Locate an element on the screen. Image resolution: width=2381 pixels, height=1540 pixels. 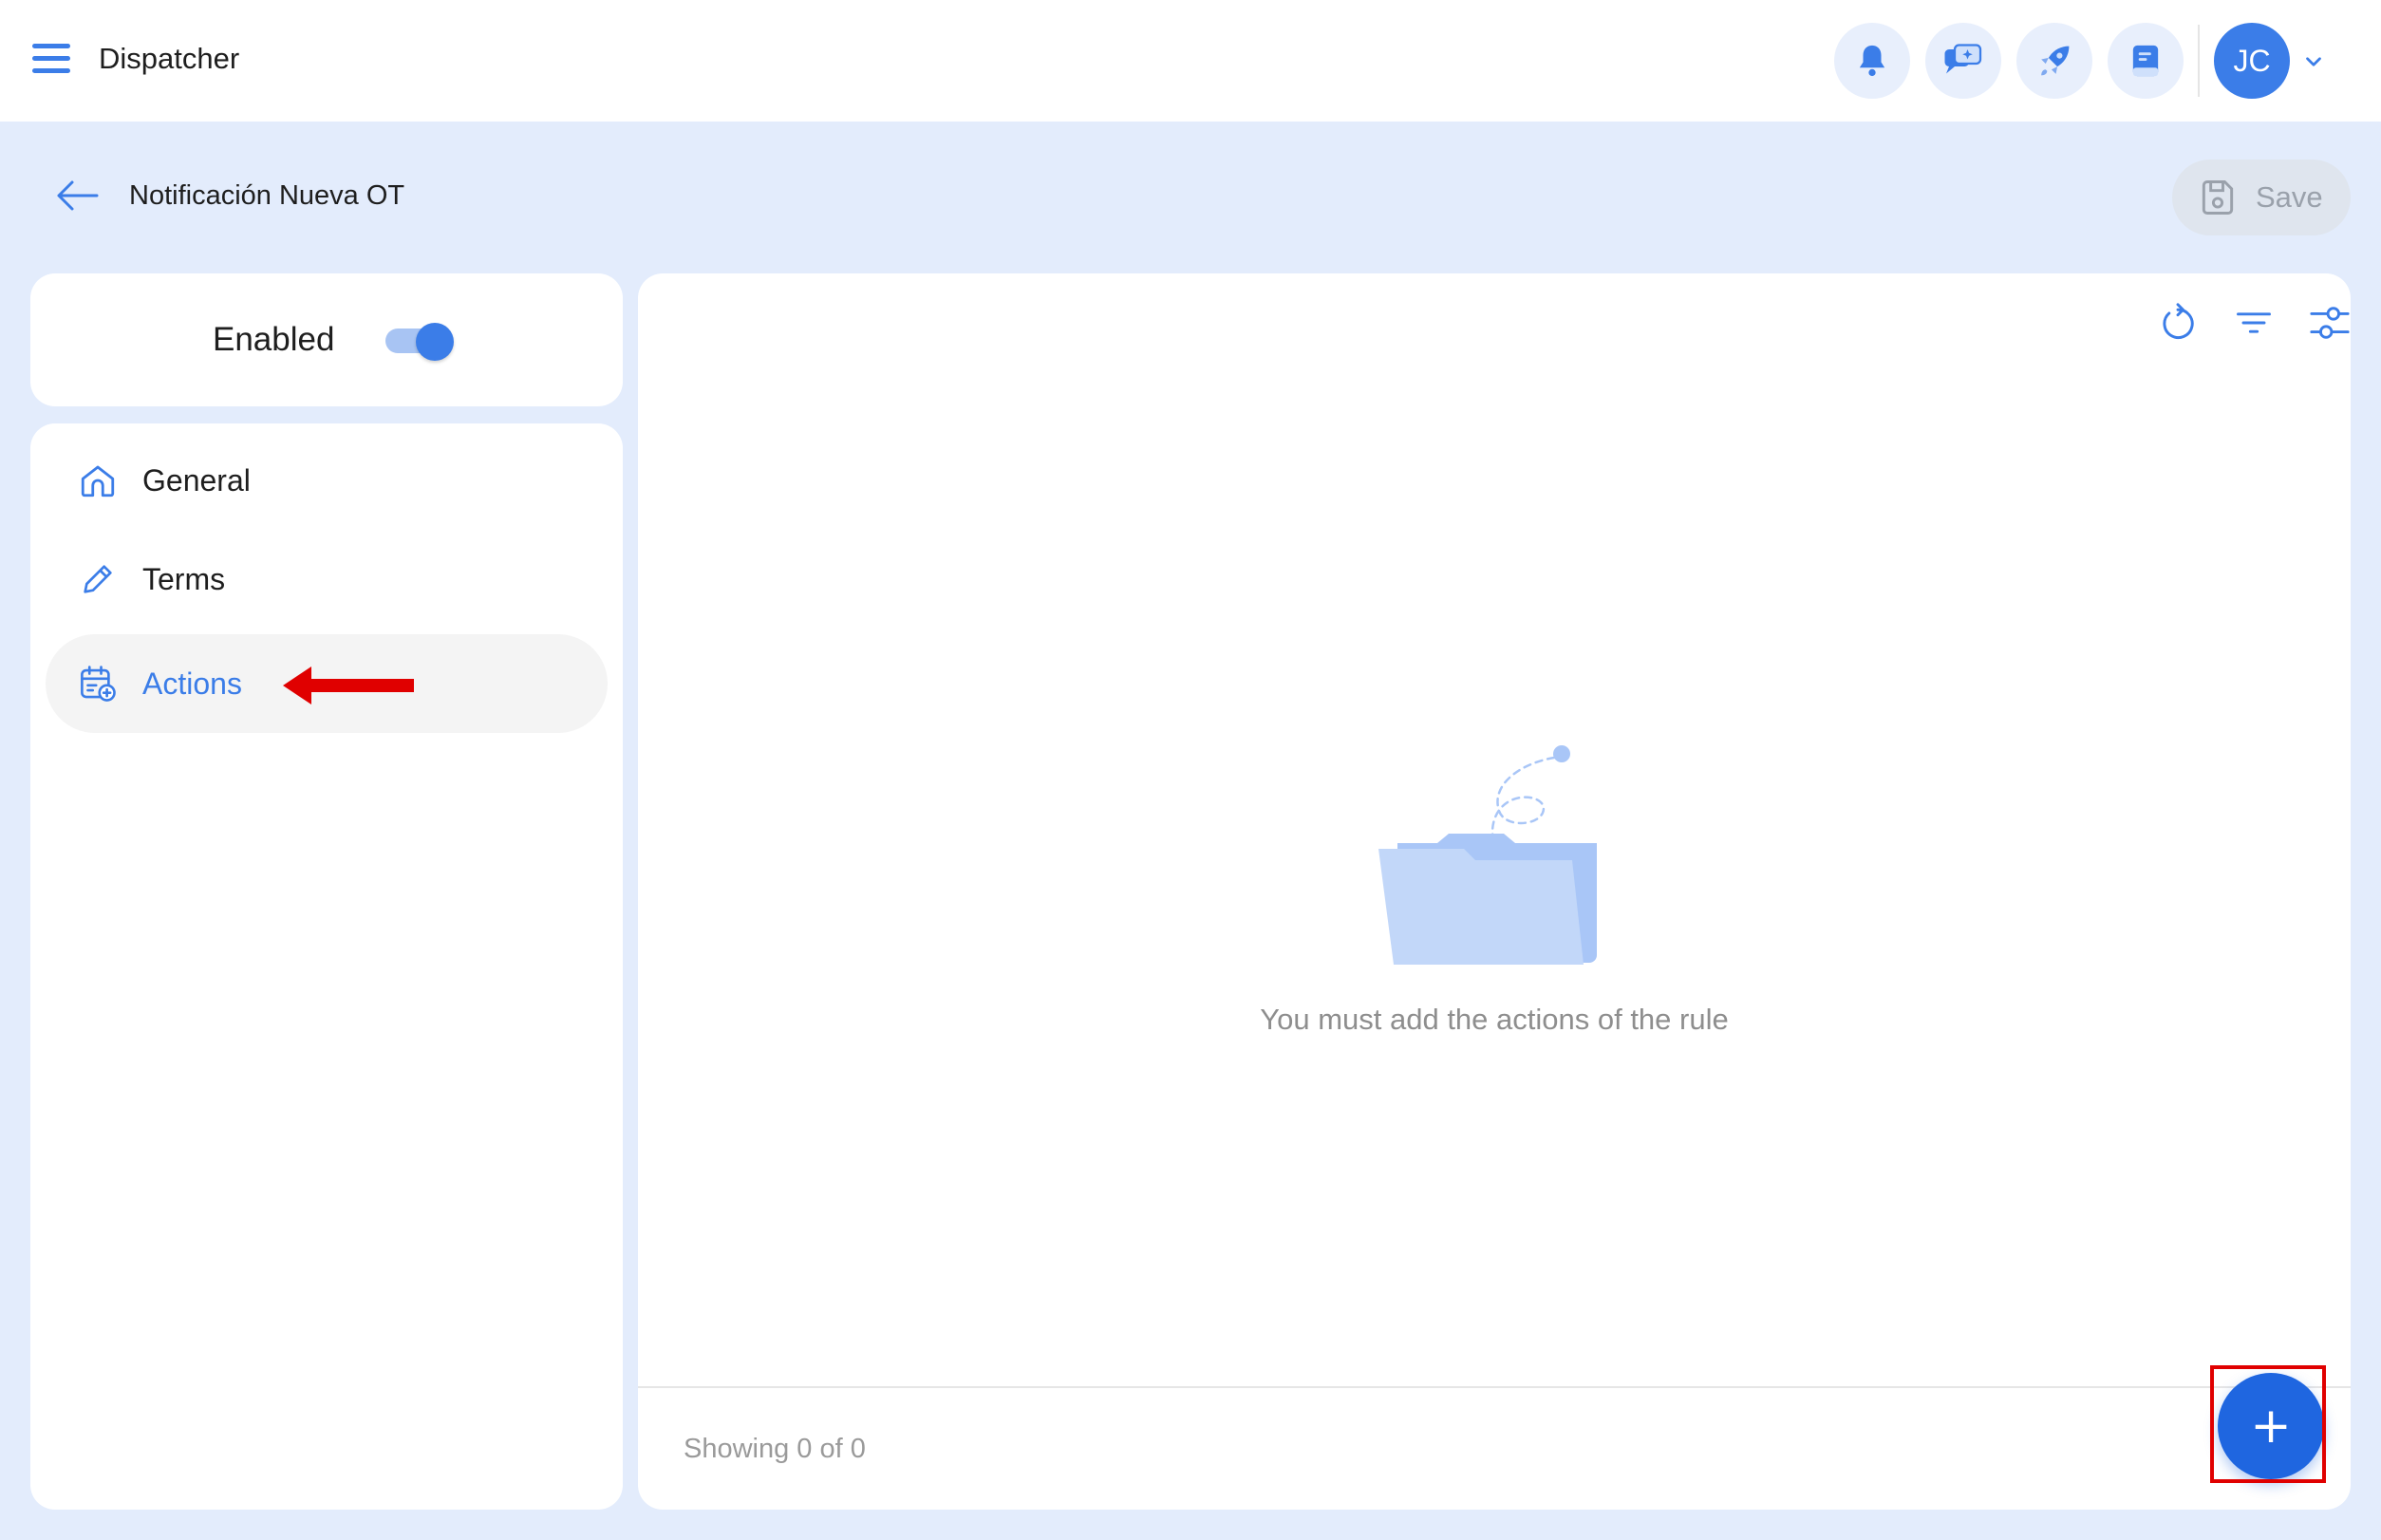
annotation-highlight-box is located at coordinates (2268, 1424).